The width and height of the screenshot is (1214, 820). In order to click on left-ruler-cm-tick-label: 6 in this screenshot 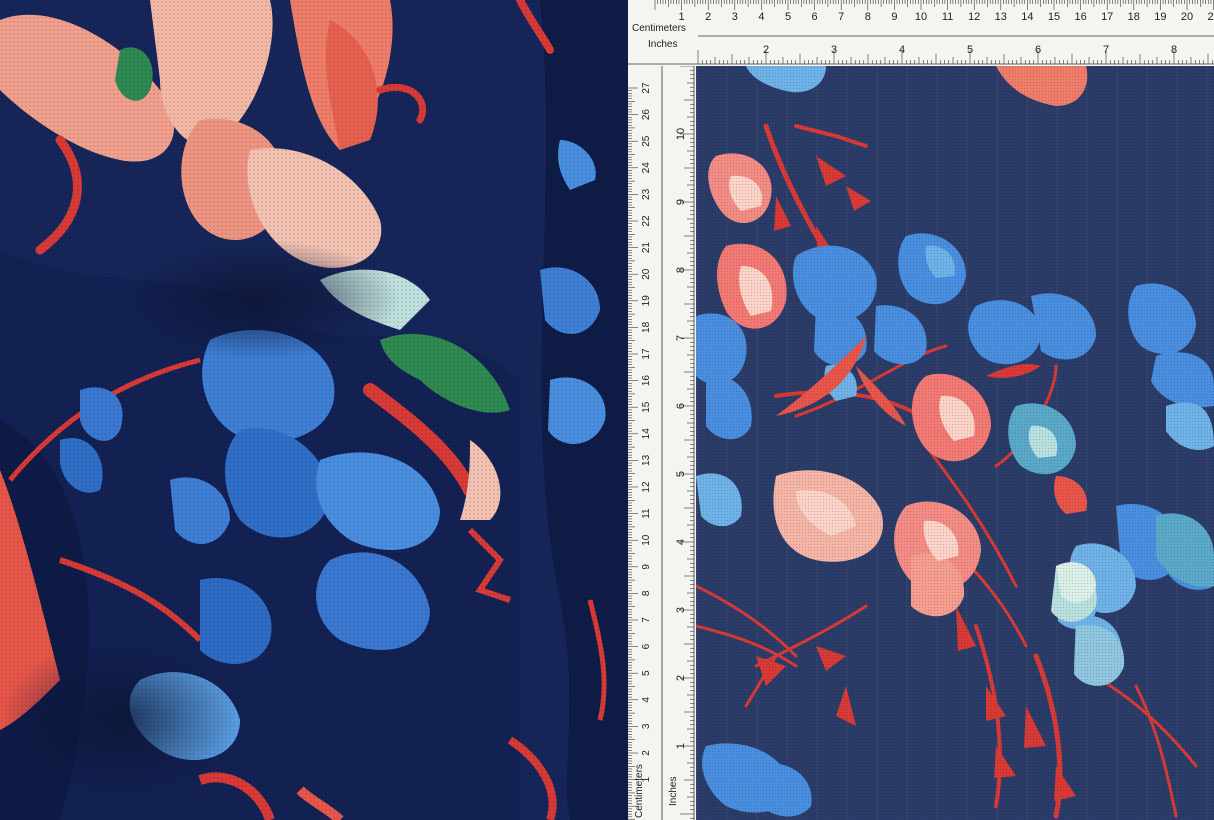, I will do `click(646, 646)`.